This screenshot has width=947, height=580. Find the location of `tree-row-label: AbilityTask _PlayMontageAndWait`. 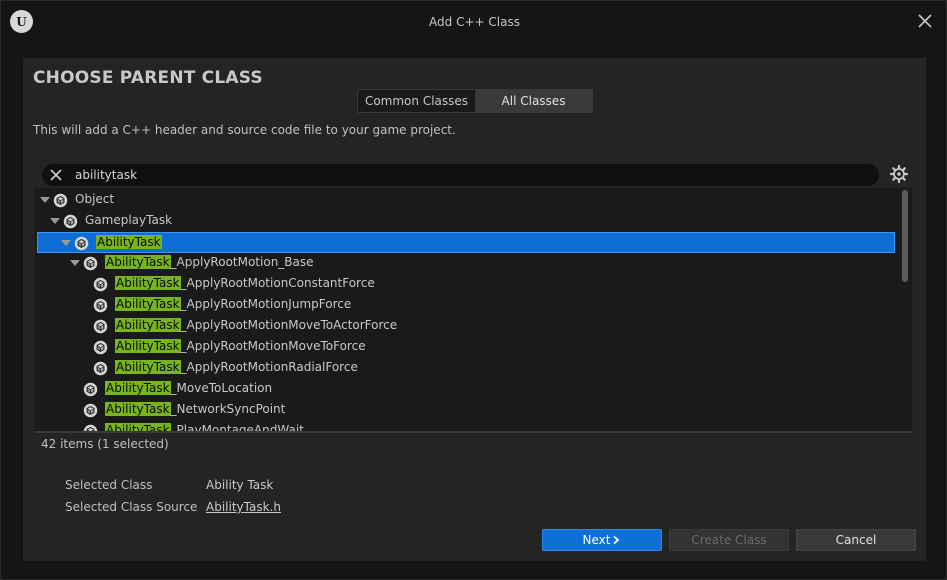

tree-row-label: AbilityTask _PlayMontageAndWait is located at coordinates (204, 427).